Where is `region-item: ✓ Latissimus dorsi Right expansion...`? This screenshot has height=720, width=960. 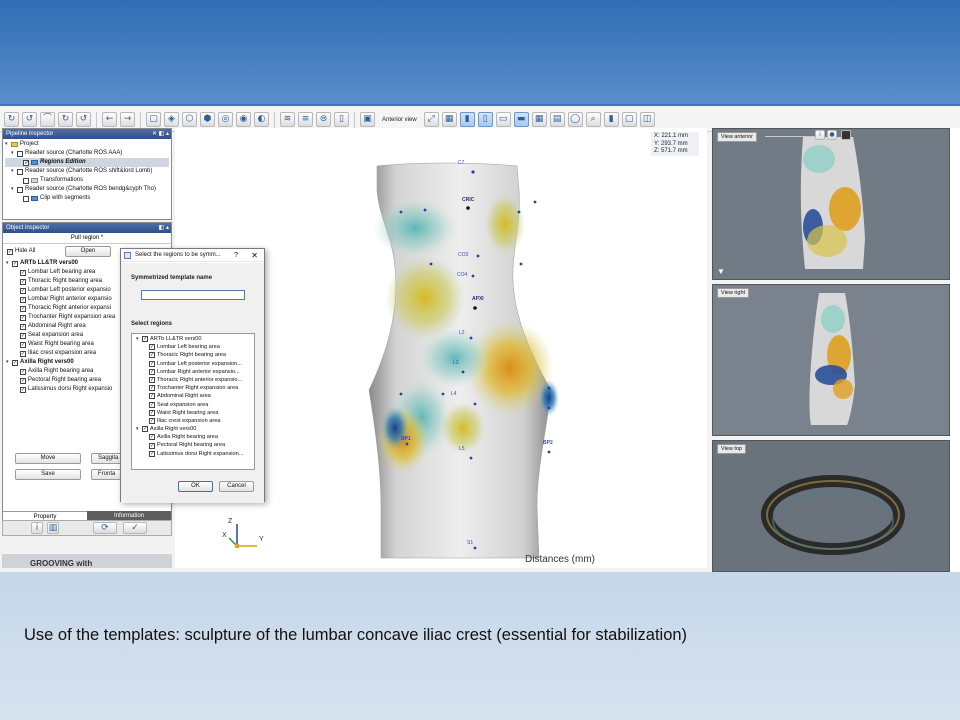 region-item: ✓ Latissimus dorsi Right expansion... is located at coordinates (193, 454).